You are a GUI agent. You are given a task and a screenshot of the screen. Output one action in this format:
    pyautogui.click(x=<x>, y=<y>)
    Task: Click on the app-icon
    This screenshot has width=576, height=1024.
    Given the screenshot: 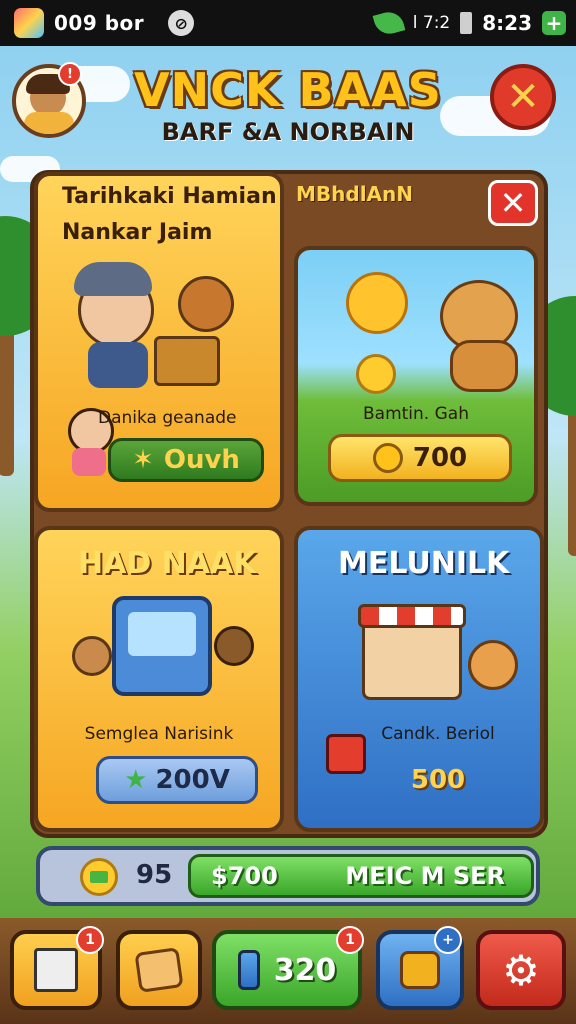 What is the action you would take?
    pyautogui.click(x=29, y=23)
    